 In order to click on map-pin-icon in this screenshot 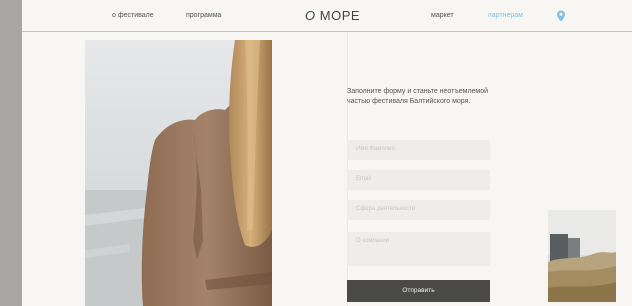, I will do `click(561, 16)`.